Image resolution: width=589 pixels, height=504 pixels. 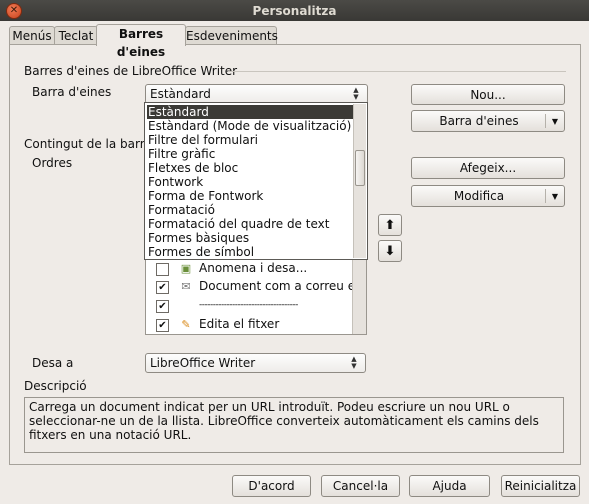 What do you see at coordinates (203, 363) in the screenshot?
I see `save-in-select-value: LibreOffice Writer` at bounding box center [203, 363].